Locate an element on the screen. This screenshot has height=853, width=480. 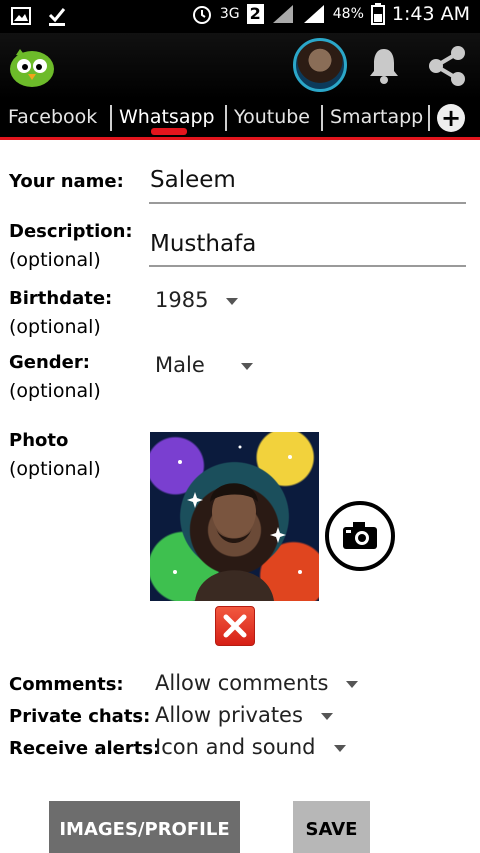
private-chats-select: Allow privates is located at coordinates (244, 715).